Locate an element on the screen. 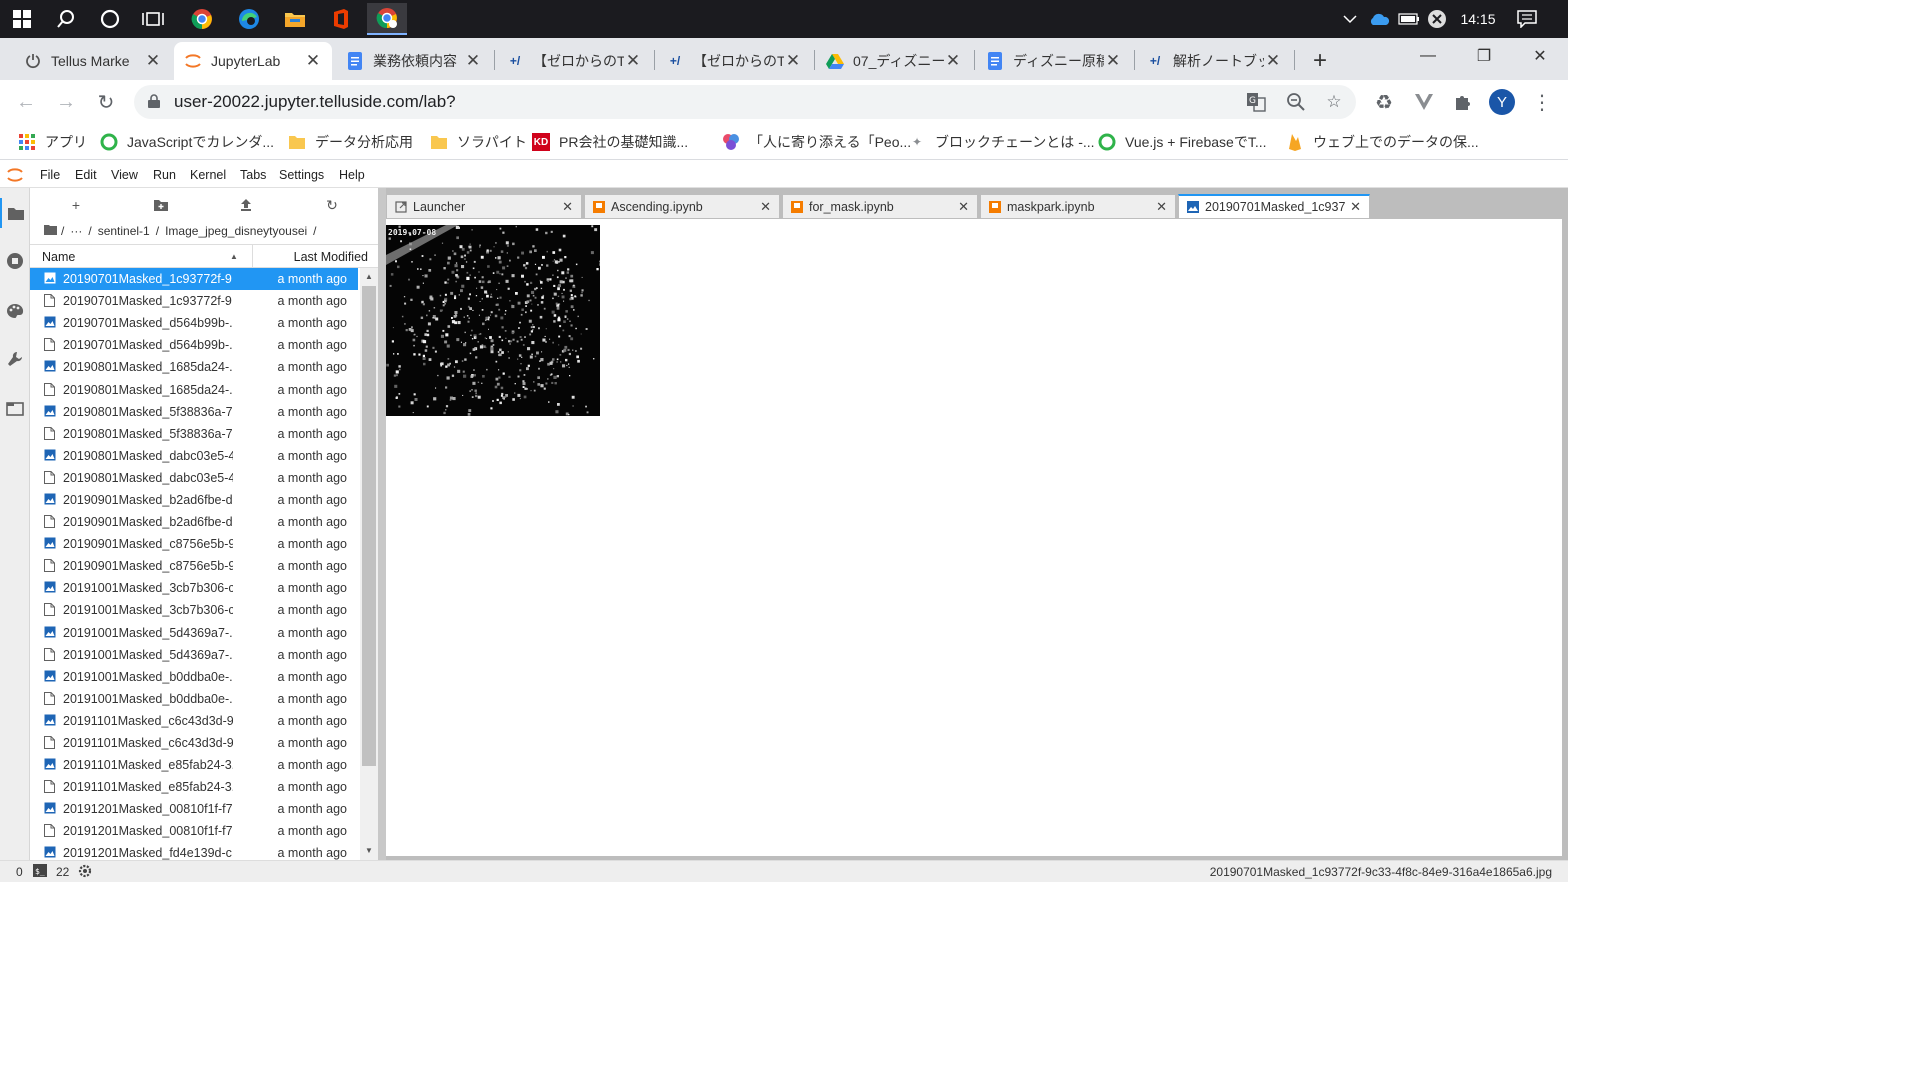  palette-icon is located at coordinates (15, 311).